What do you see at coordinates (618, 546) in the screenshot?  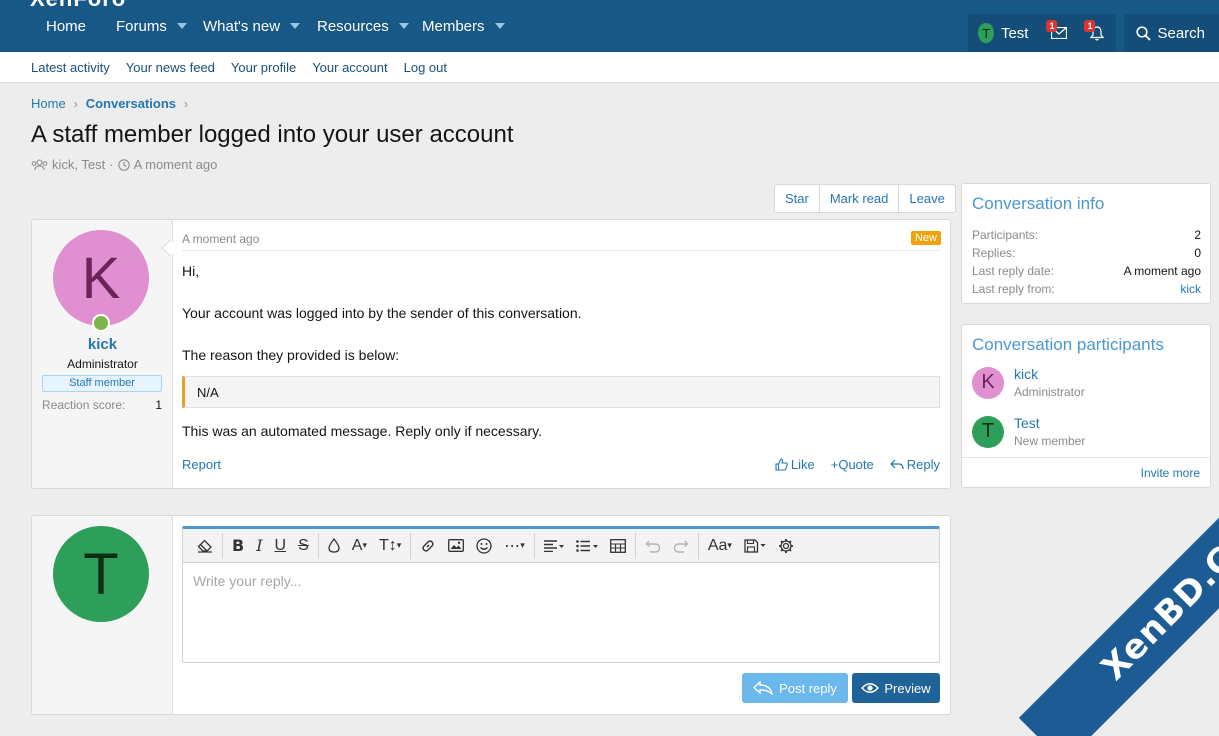 I see `table-icon` at bounding box center [618, 546].